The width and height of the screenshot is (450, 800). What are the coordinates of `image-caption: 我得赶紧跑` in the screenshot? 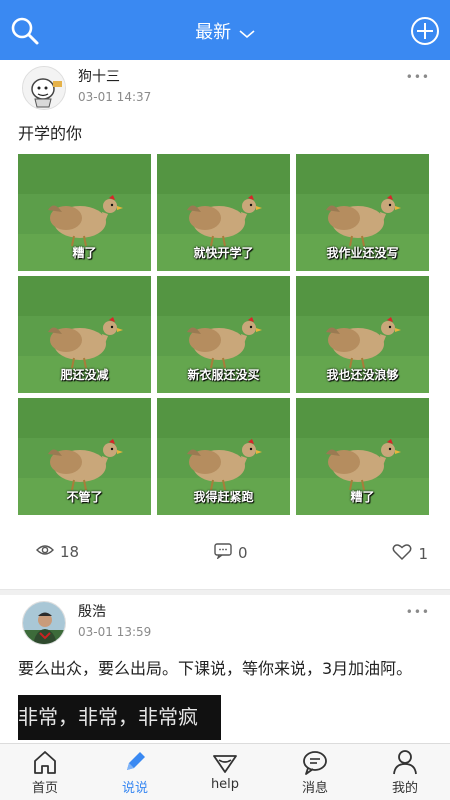 It's located at (223, 497).